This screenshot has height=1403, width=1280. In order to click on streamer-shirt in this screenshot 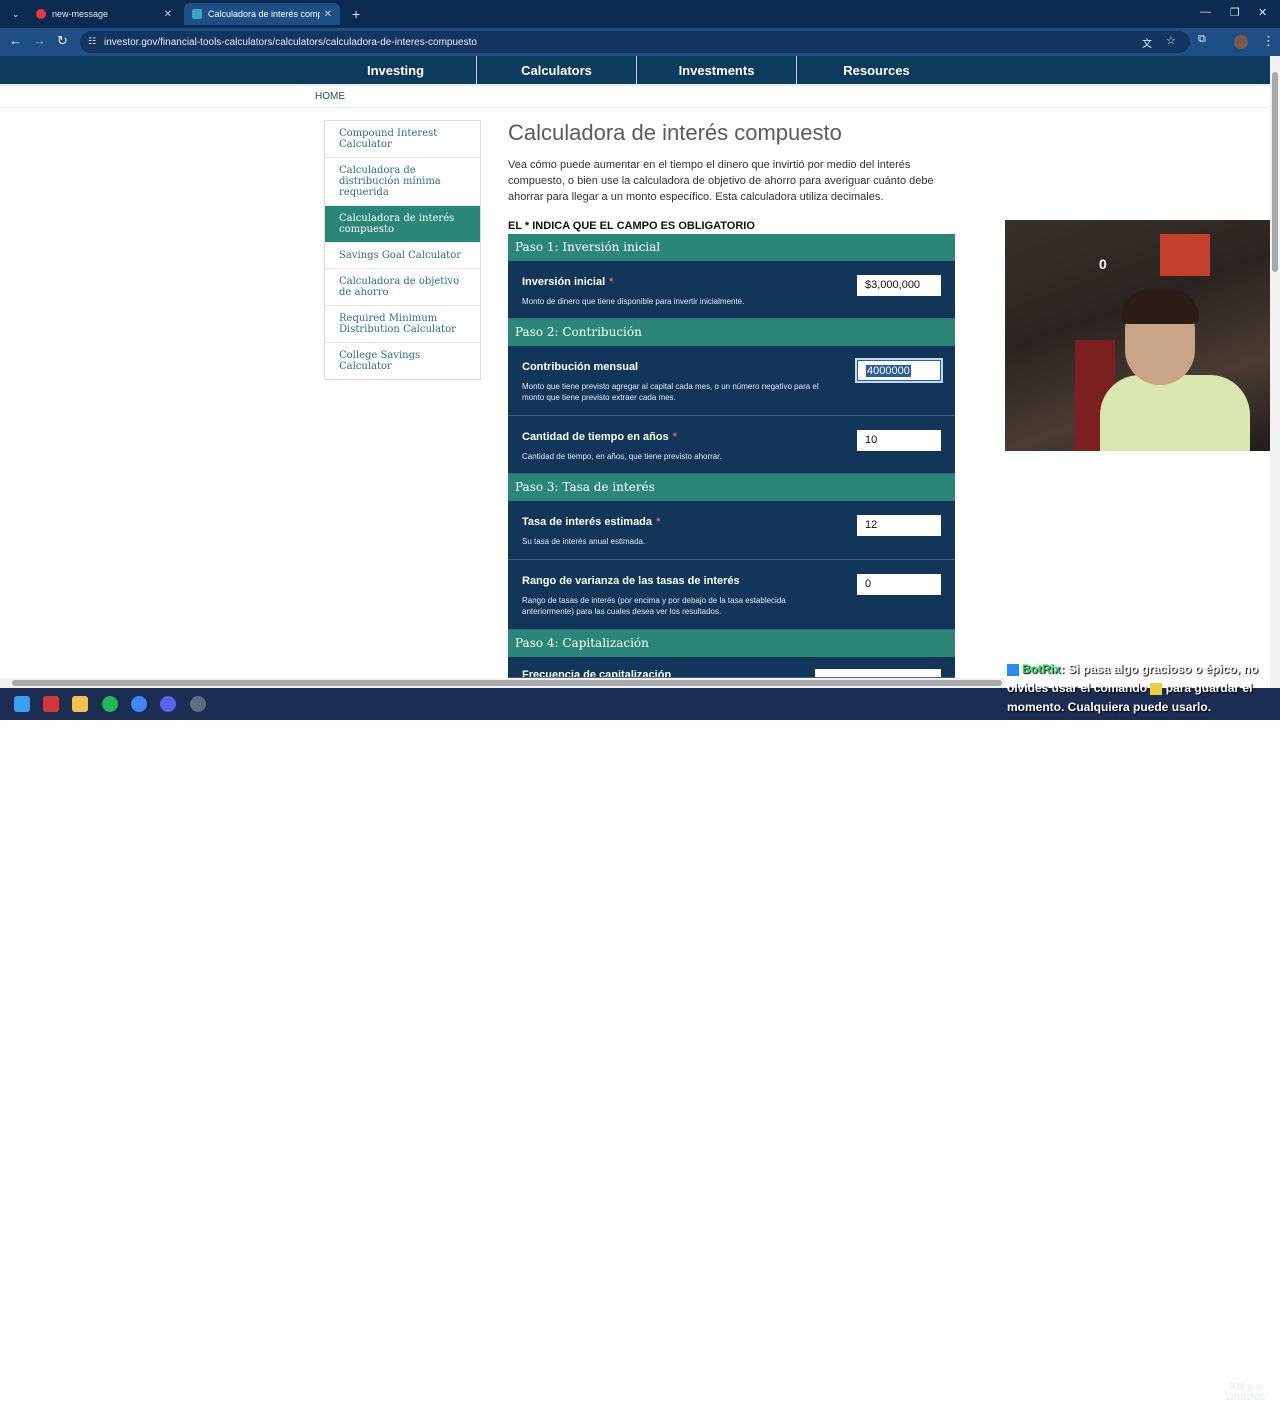, I will do `click(1175, 413)`.